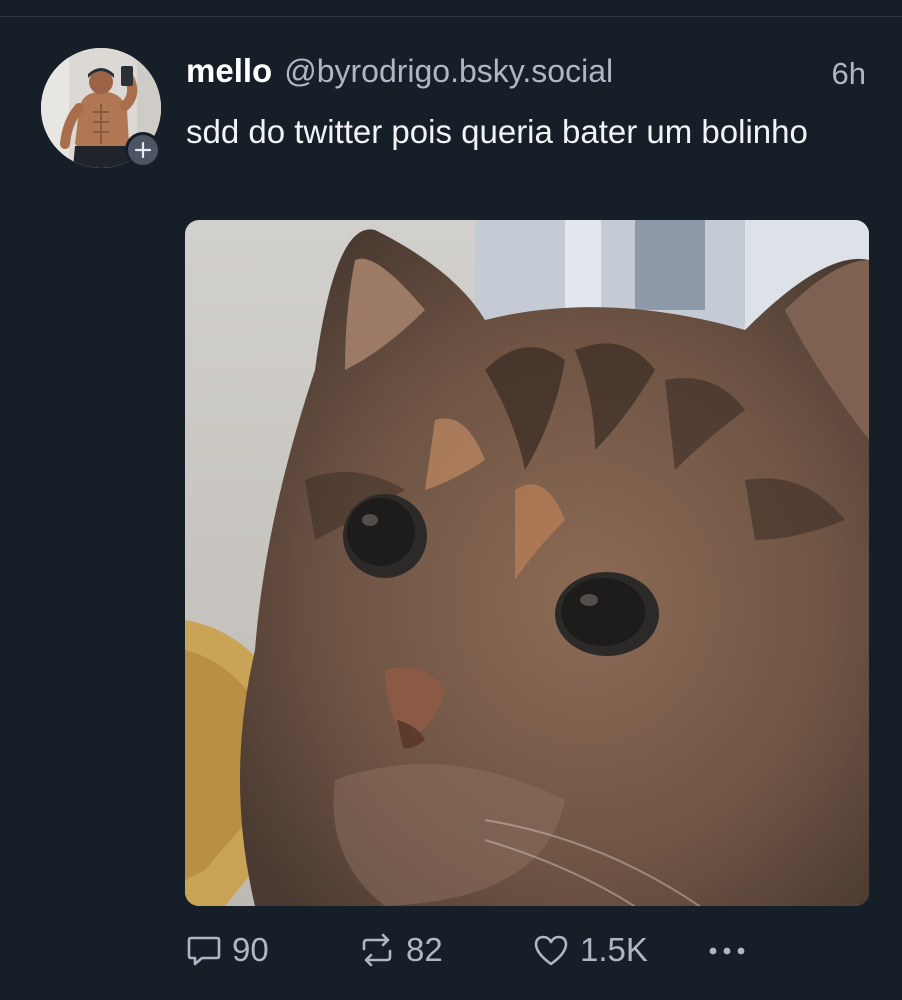 The image size is (902, 1000). Describe the element at coordinates (229, 71) in the screenshot. I see `author-display-name: mello` at that location.